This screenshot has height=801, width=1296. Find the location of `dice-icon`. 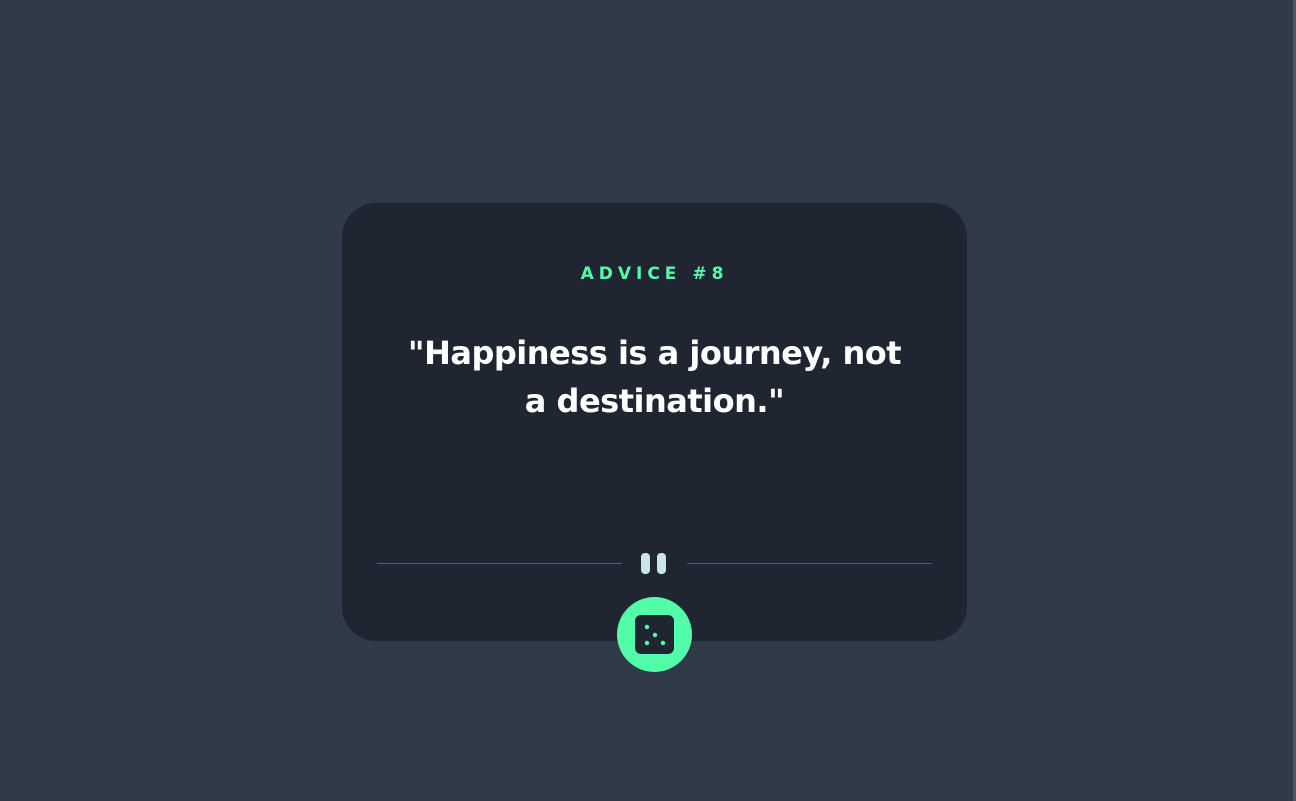

dice-icon is located at coordinates (654, 634).